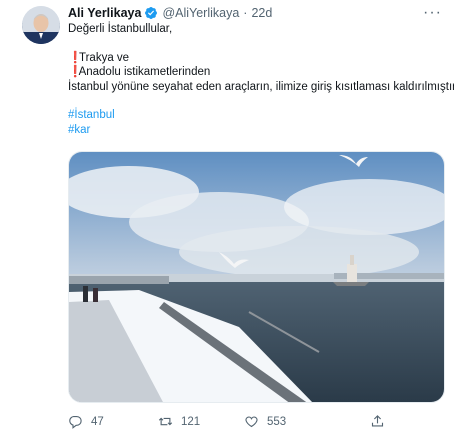  Describe the element at coordinates (120, 29) in the screenshot. I see `greeting-line: Değerli İstanbullular,` at that location.